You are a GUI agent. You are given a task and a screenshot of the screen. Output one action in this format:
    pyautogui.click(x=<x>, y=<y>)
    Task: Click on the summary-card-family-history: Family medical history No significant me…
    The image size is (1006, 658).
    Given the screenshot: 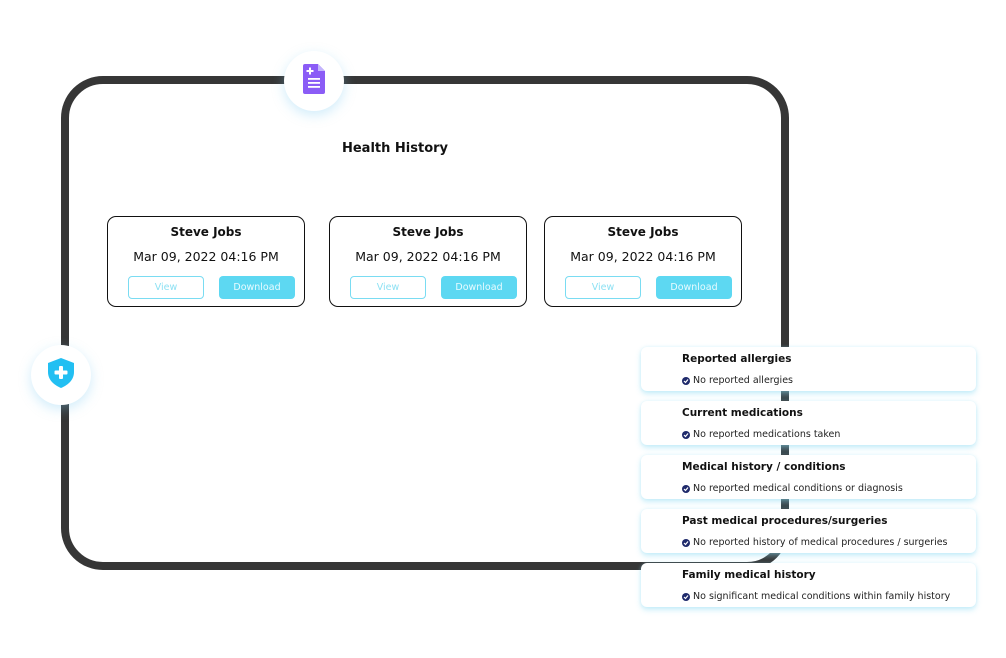 What is the action you would take?
    pyautogui.click(x=808, y=585)
    